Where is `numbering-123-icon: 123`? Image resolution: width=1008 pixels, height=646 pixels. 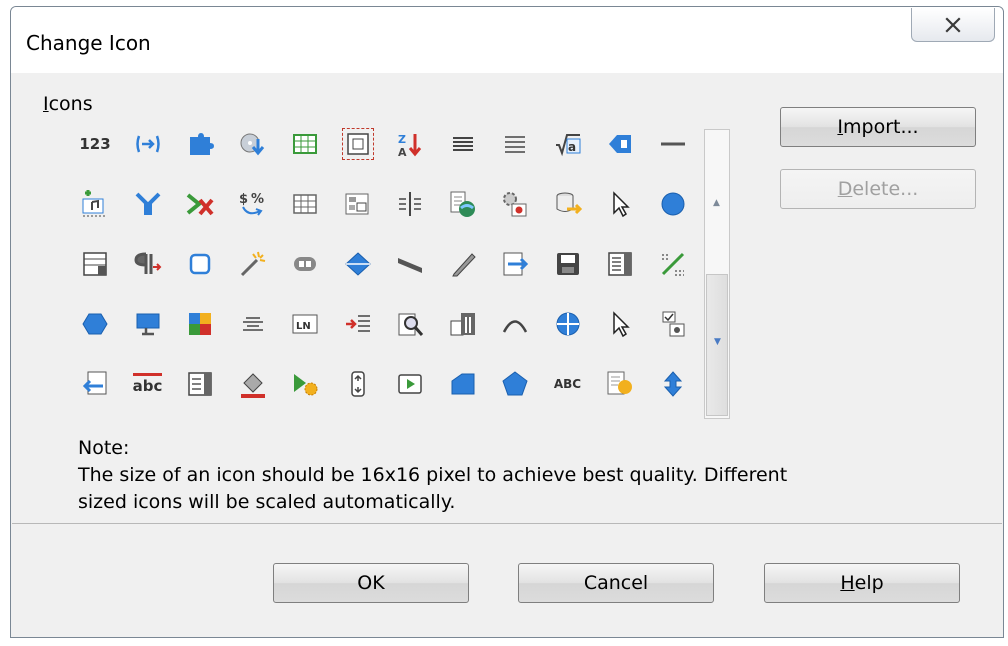
numbering-123-icon: 123 is located at coordinates (95, 144).